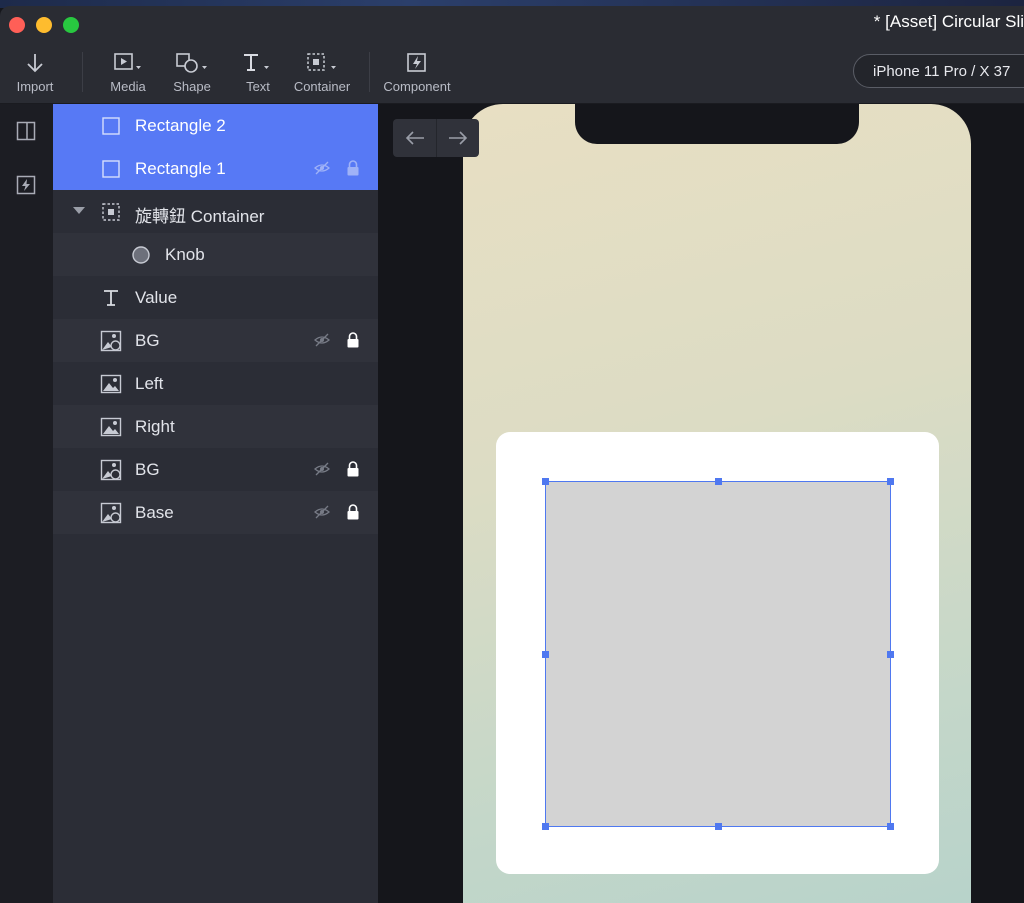 The image size is (1024, 903). I want to click on text-button: Text, so click(258, 74).